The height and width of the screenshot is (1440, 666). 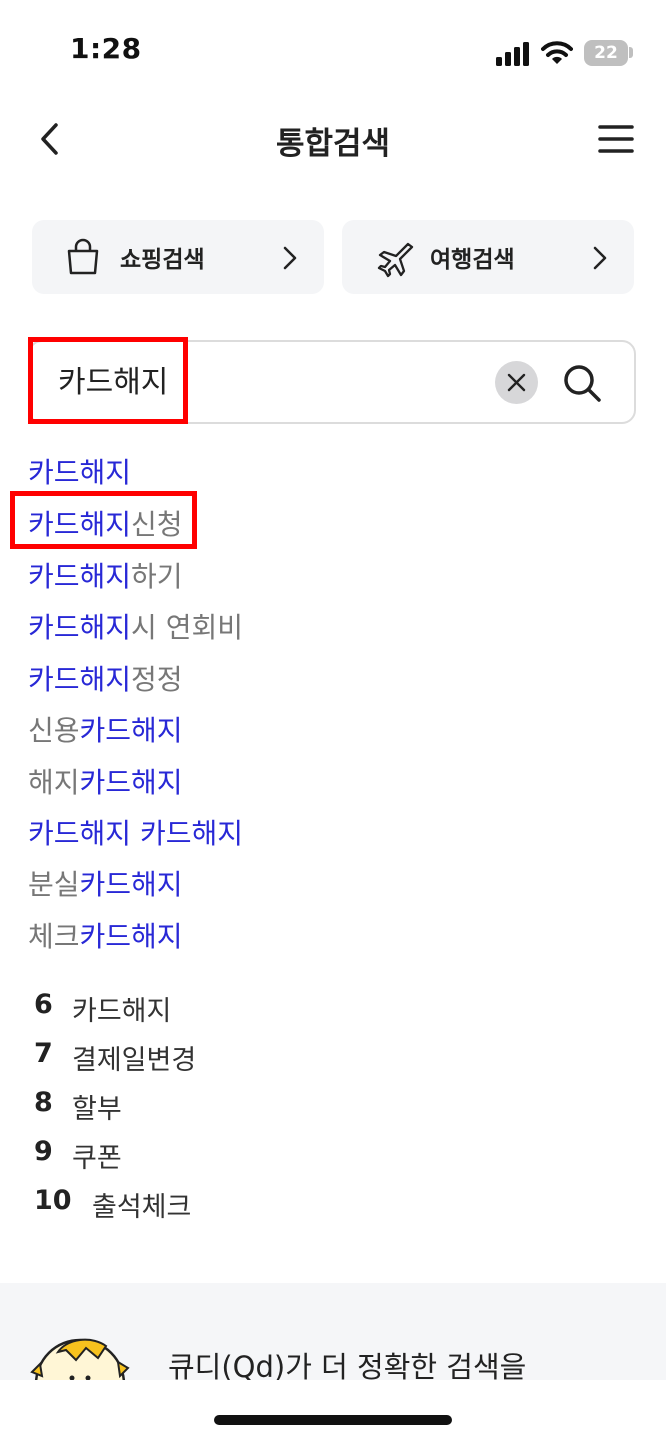 I want to click on shopping-search-button: 쇼핑검색, so click(x=178, y=257).